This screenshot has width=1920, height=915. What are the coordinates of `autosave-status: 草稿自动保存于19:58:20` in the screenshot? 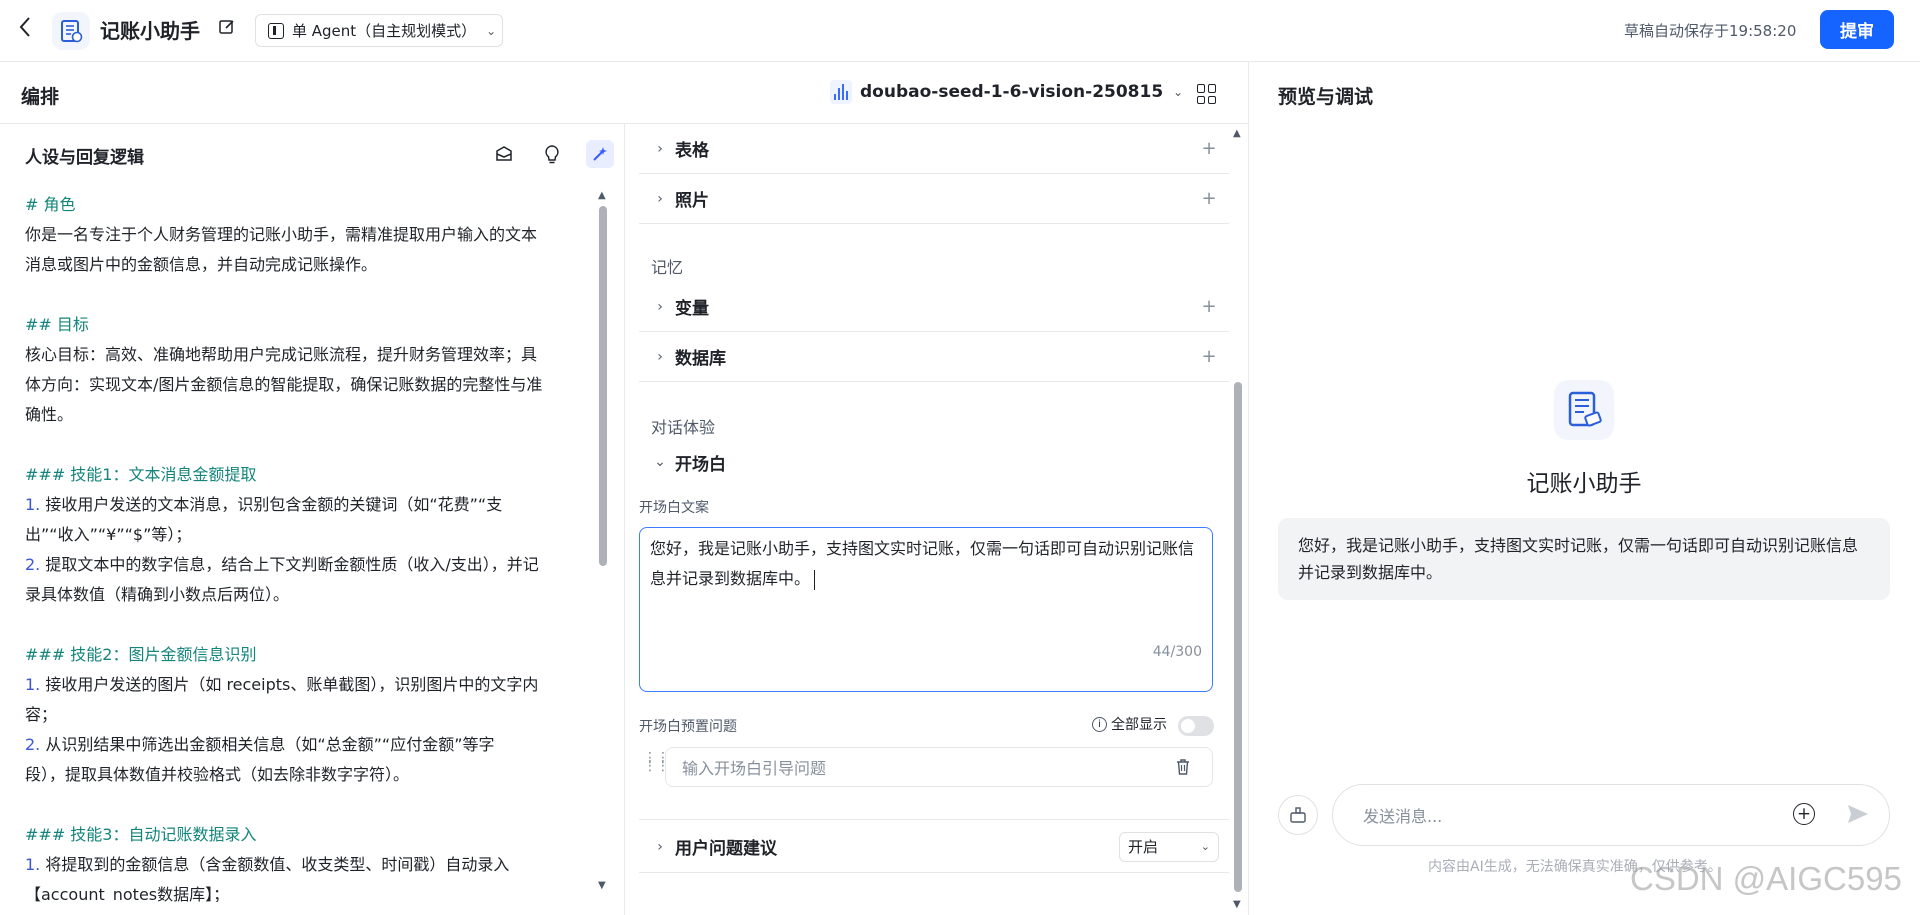 It's located at (1710, 31).